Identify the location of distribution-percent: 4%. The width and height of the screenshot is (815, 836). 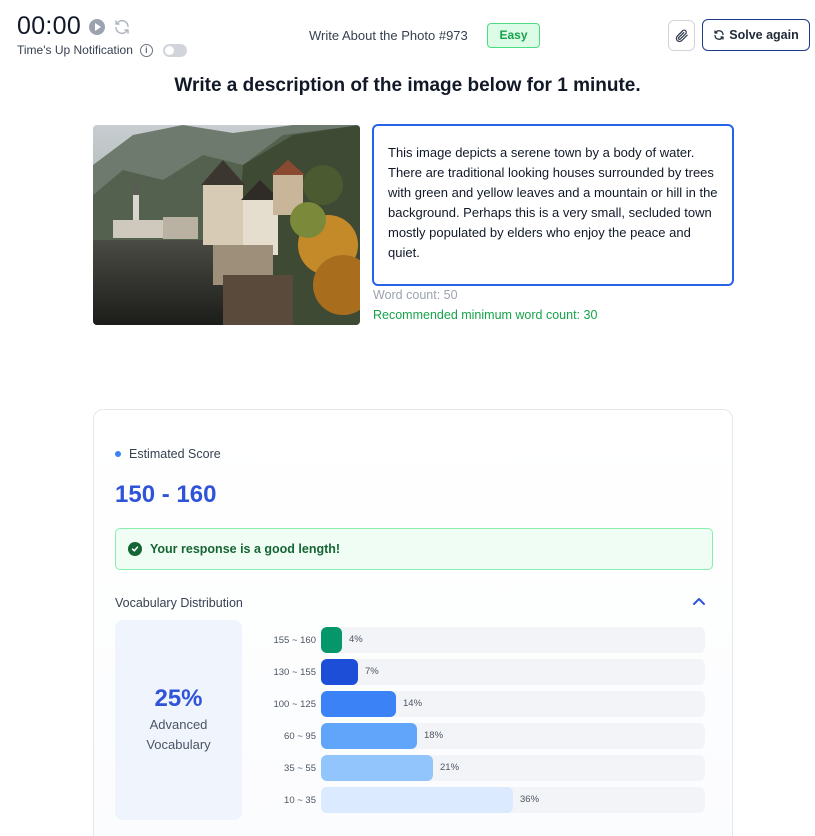
(356, 639).